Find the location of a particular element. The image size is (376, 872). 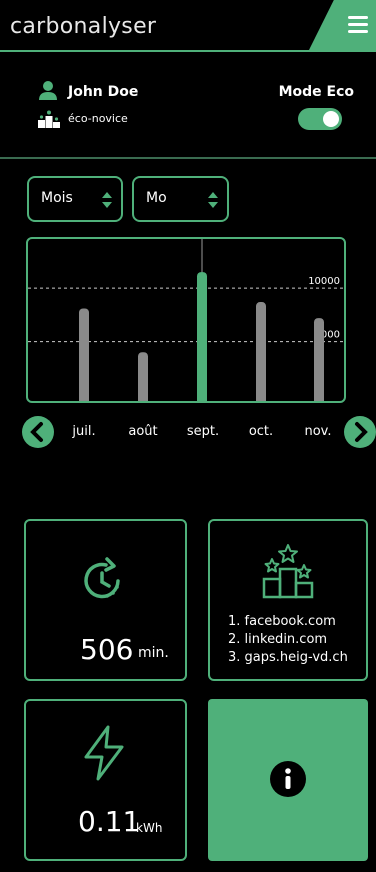

energy-card: 0.11 kWh is located at coordinates (105, 780).